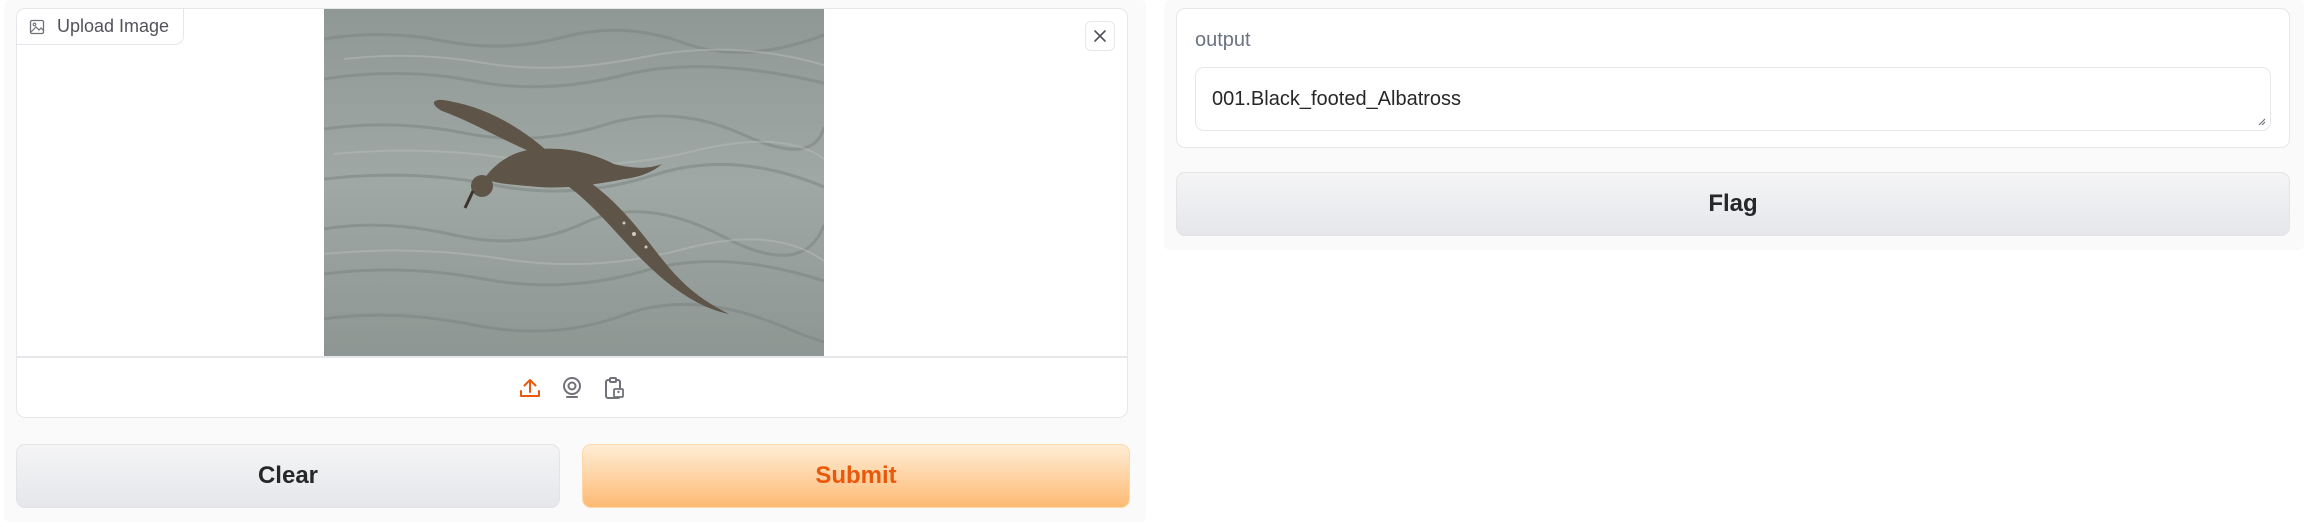 The image size is (2308, 527). I want to click on uploaded-image, so click(583, 183).